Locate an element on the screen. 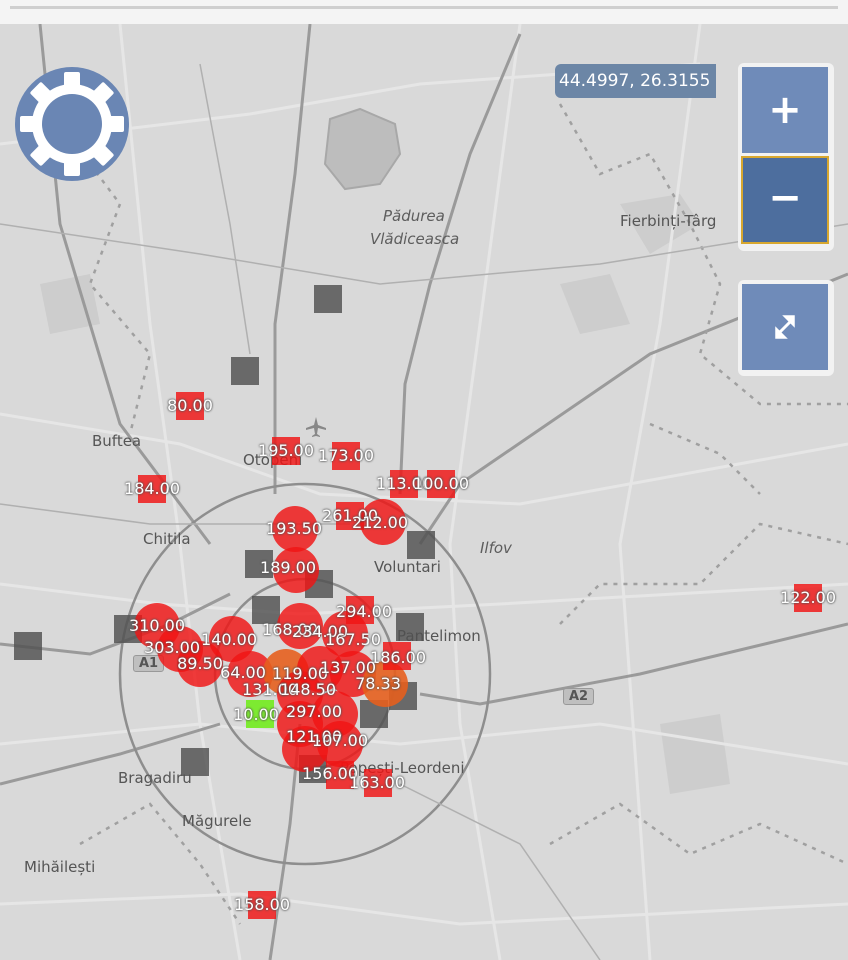 This screenshot has width=848, height=960. place-label-magurele: Măgurele is located at coordinates (217, 821).